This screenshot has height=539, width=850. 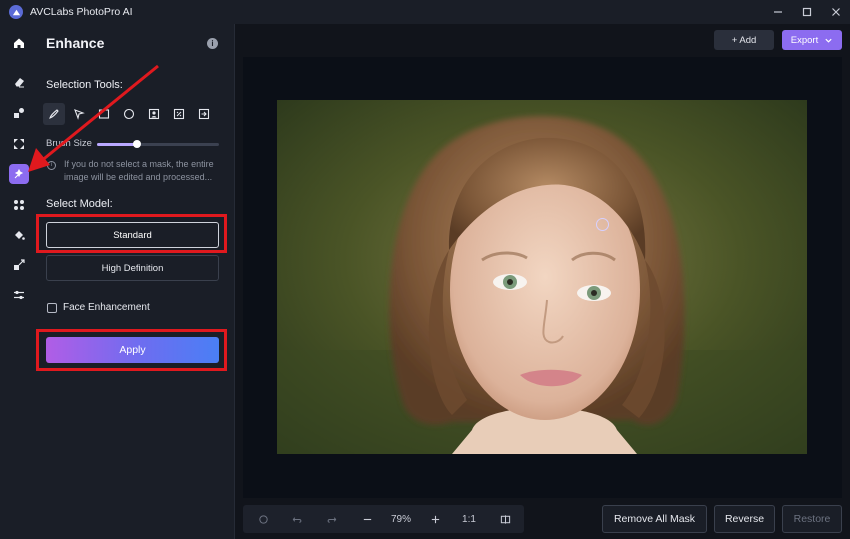 What do you see at coordinates (835, 12) in the screenshot?
I see `close-icon` at bounding box center [835, 12].